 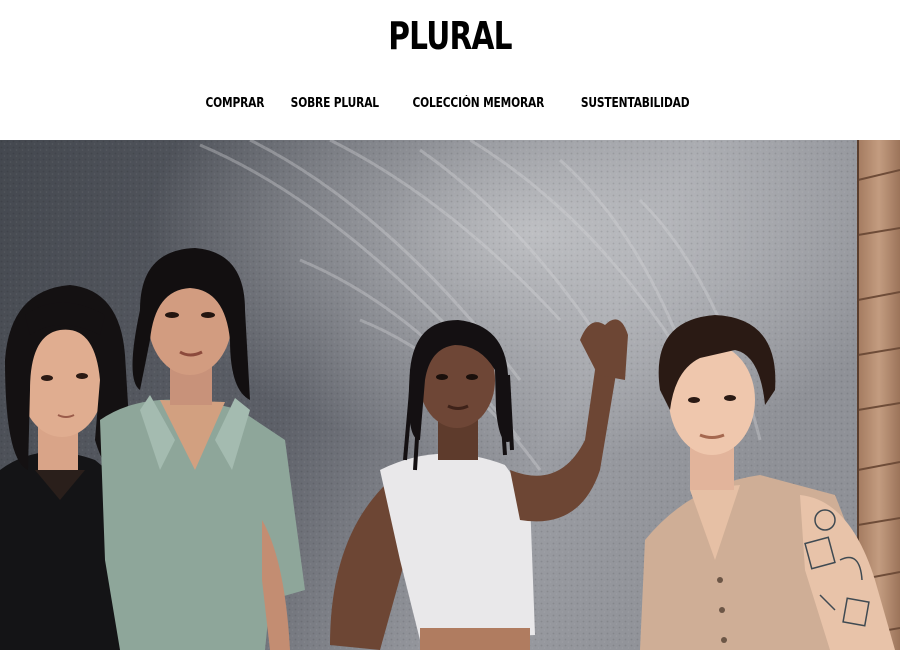 I want to click on nav-item-coleccion-memorar: COLECCIÓN MEMORAR, so click(x=479, y=104).